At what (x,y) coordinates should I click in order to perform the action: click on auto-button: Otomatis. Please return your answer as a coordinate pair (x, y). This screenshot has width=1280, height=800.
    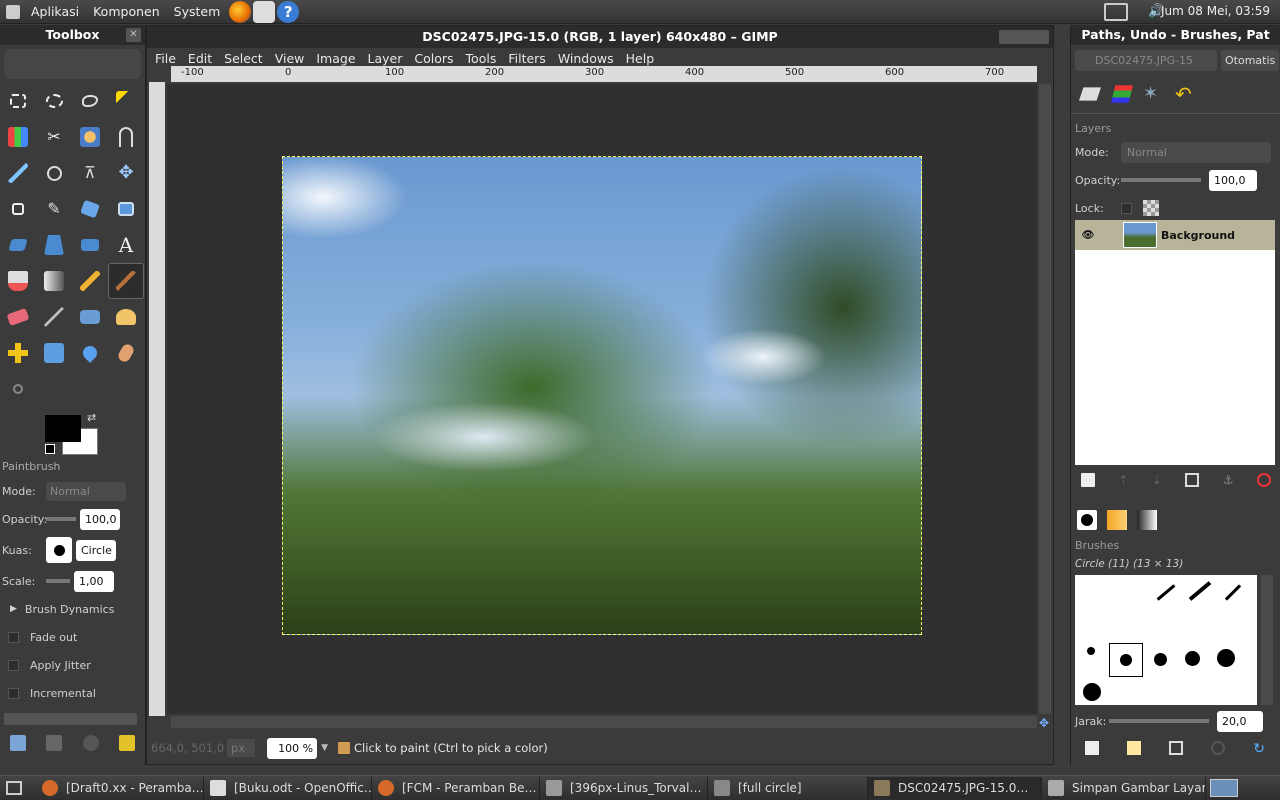
    Looking at the image, I should click on (1250, 60).